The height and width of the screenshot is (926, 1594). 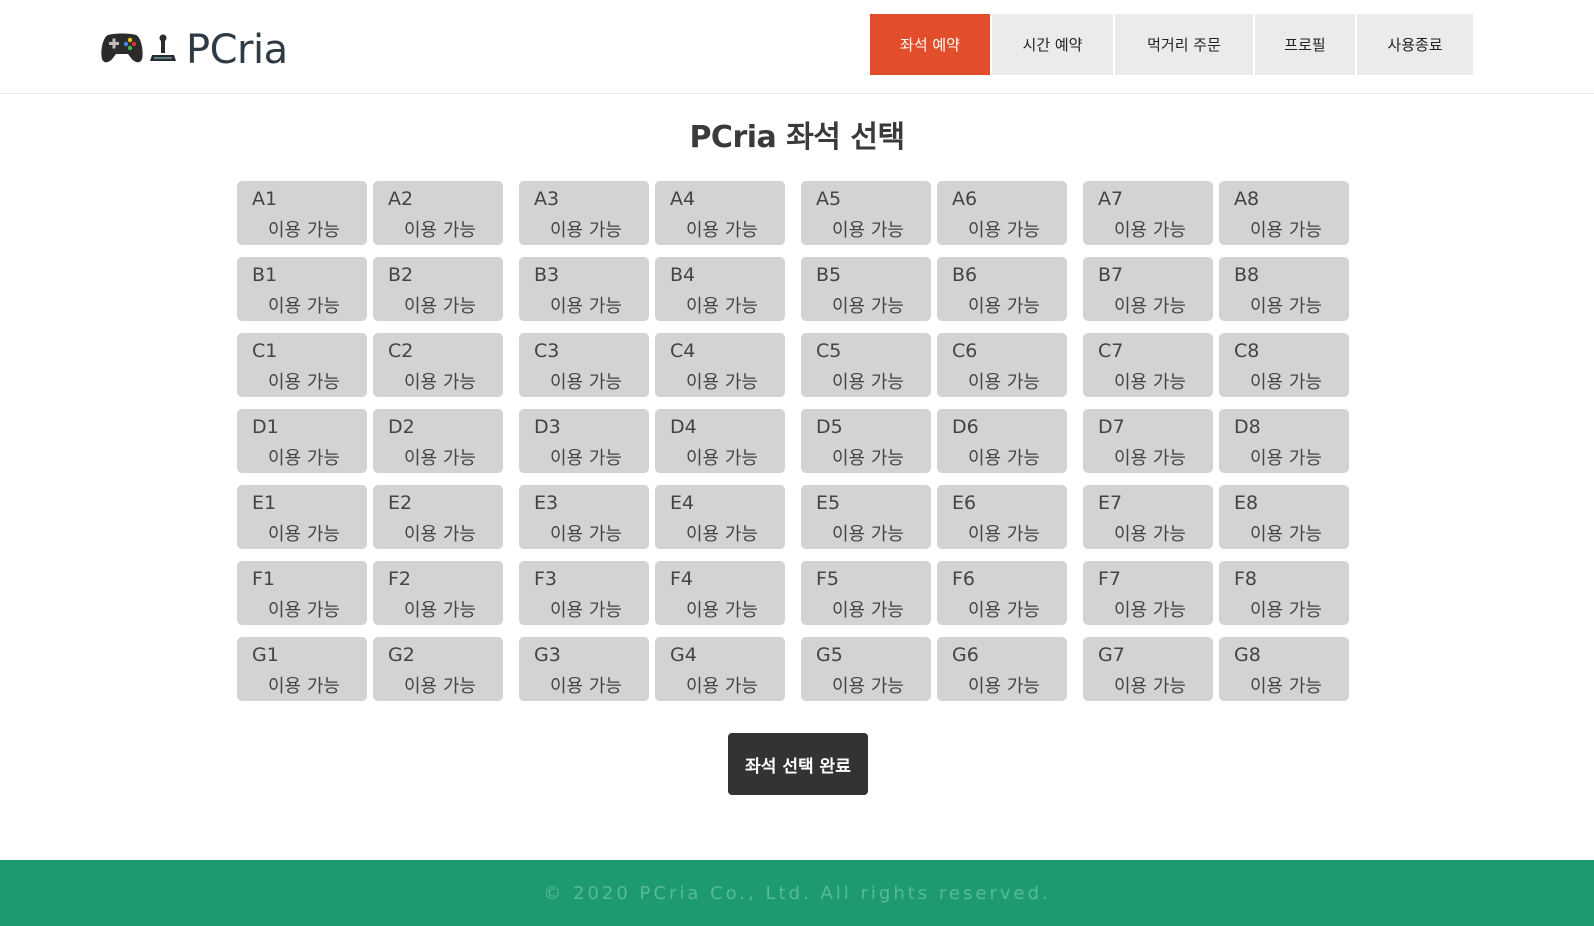 What do you see at coordinates (866, 441) in the screenshot?
I see `seat-d5: D5 이용 가능` at bounding box center [866, 441].